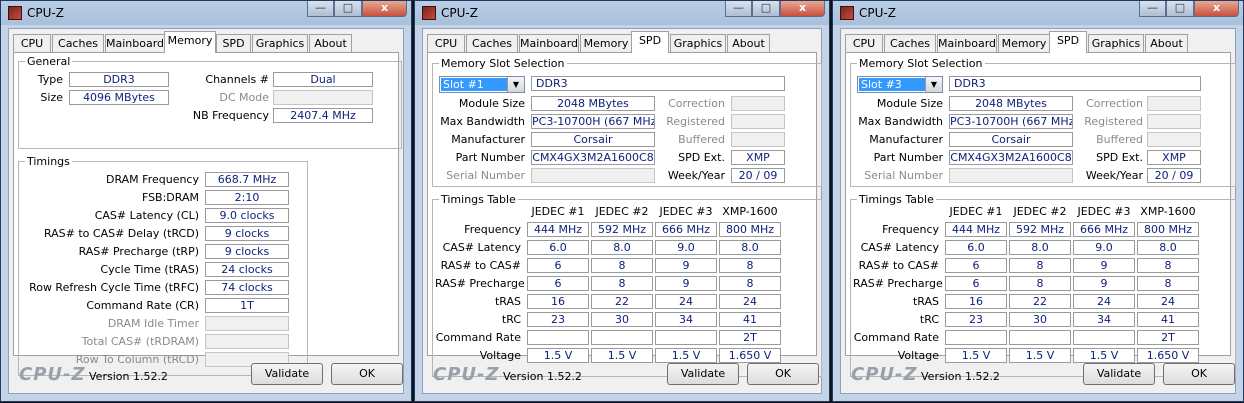 This screenshot has width=1244, height=403. Describe the element at coordinates (247, 323) in the screenshot. I see `timing-value` at that location.